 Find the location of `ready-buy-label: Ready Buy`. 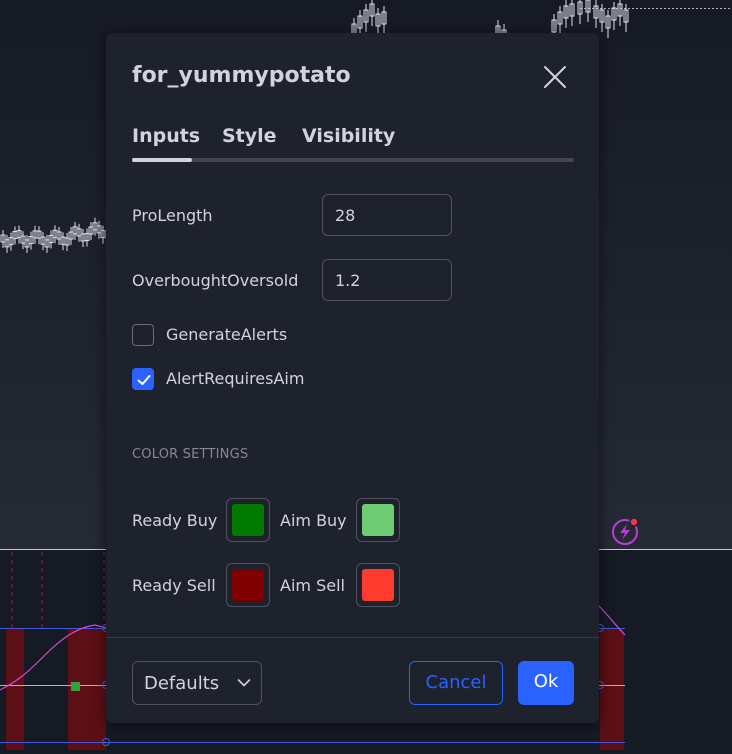

ready-buy-label: Ready Buy is located at coordinates (175, 520).